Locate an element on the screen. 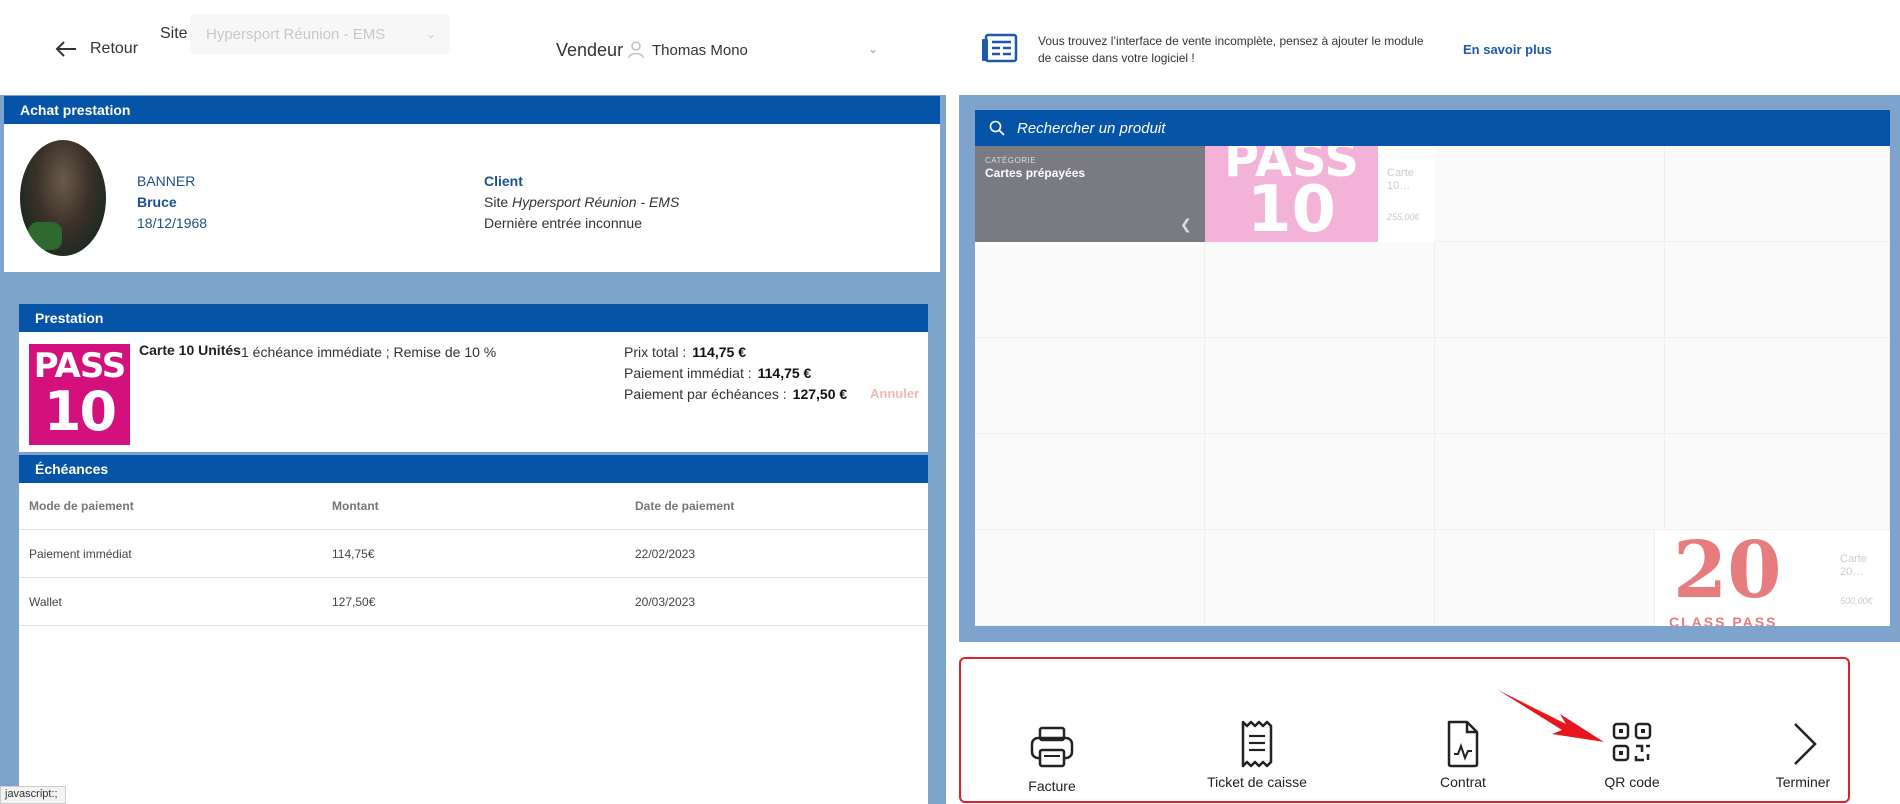 This screenshot has height=804, width=1900. achat-header: Achat prestation is located at coordinates (472, 110).